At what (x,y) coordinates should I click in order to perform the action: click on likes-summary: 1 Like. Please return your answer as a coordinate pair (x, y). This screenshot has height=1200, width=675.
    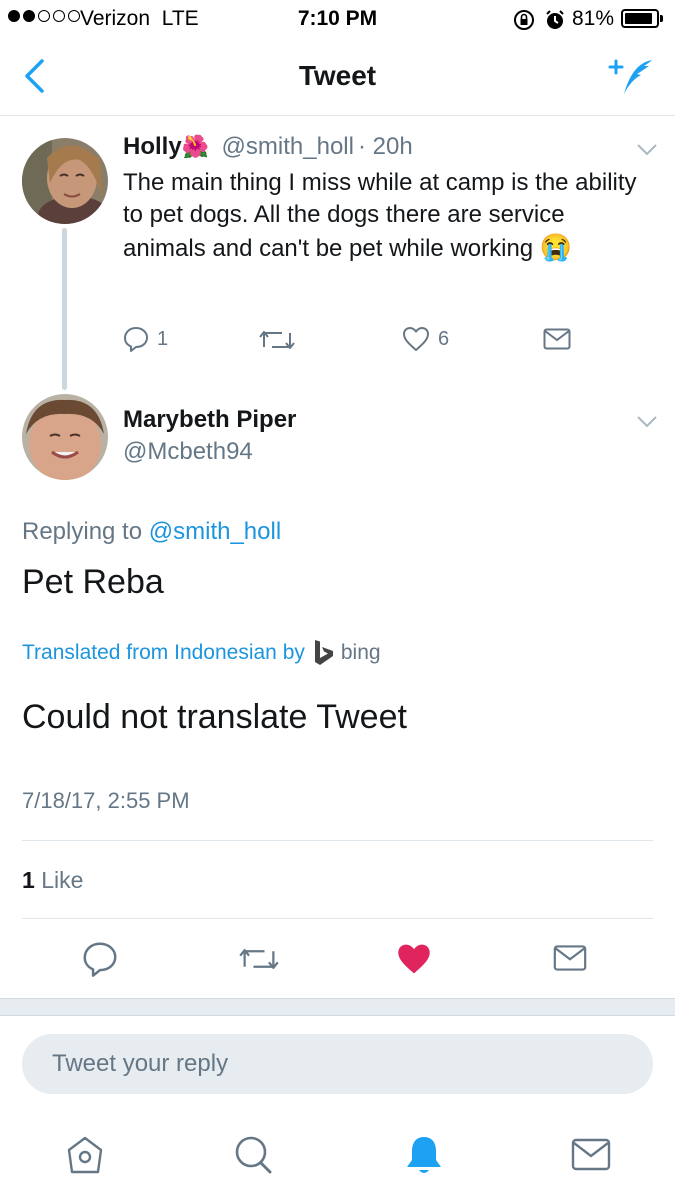
    Looking at the image, I should click on (52, 880).